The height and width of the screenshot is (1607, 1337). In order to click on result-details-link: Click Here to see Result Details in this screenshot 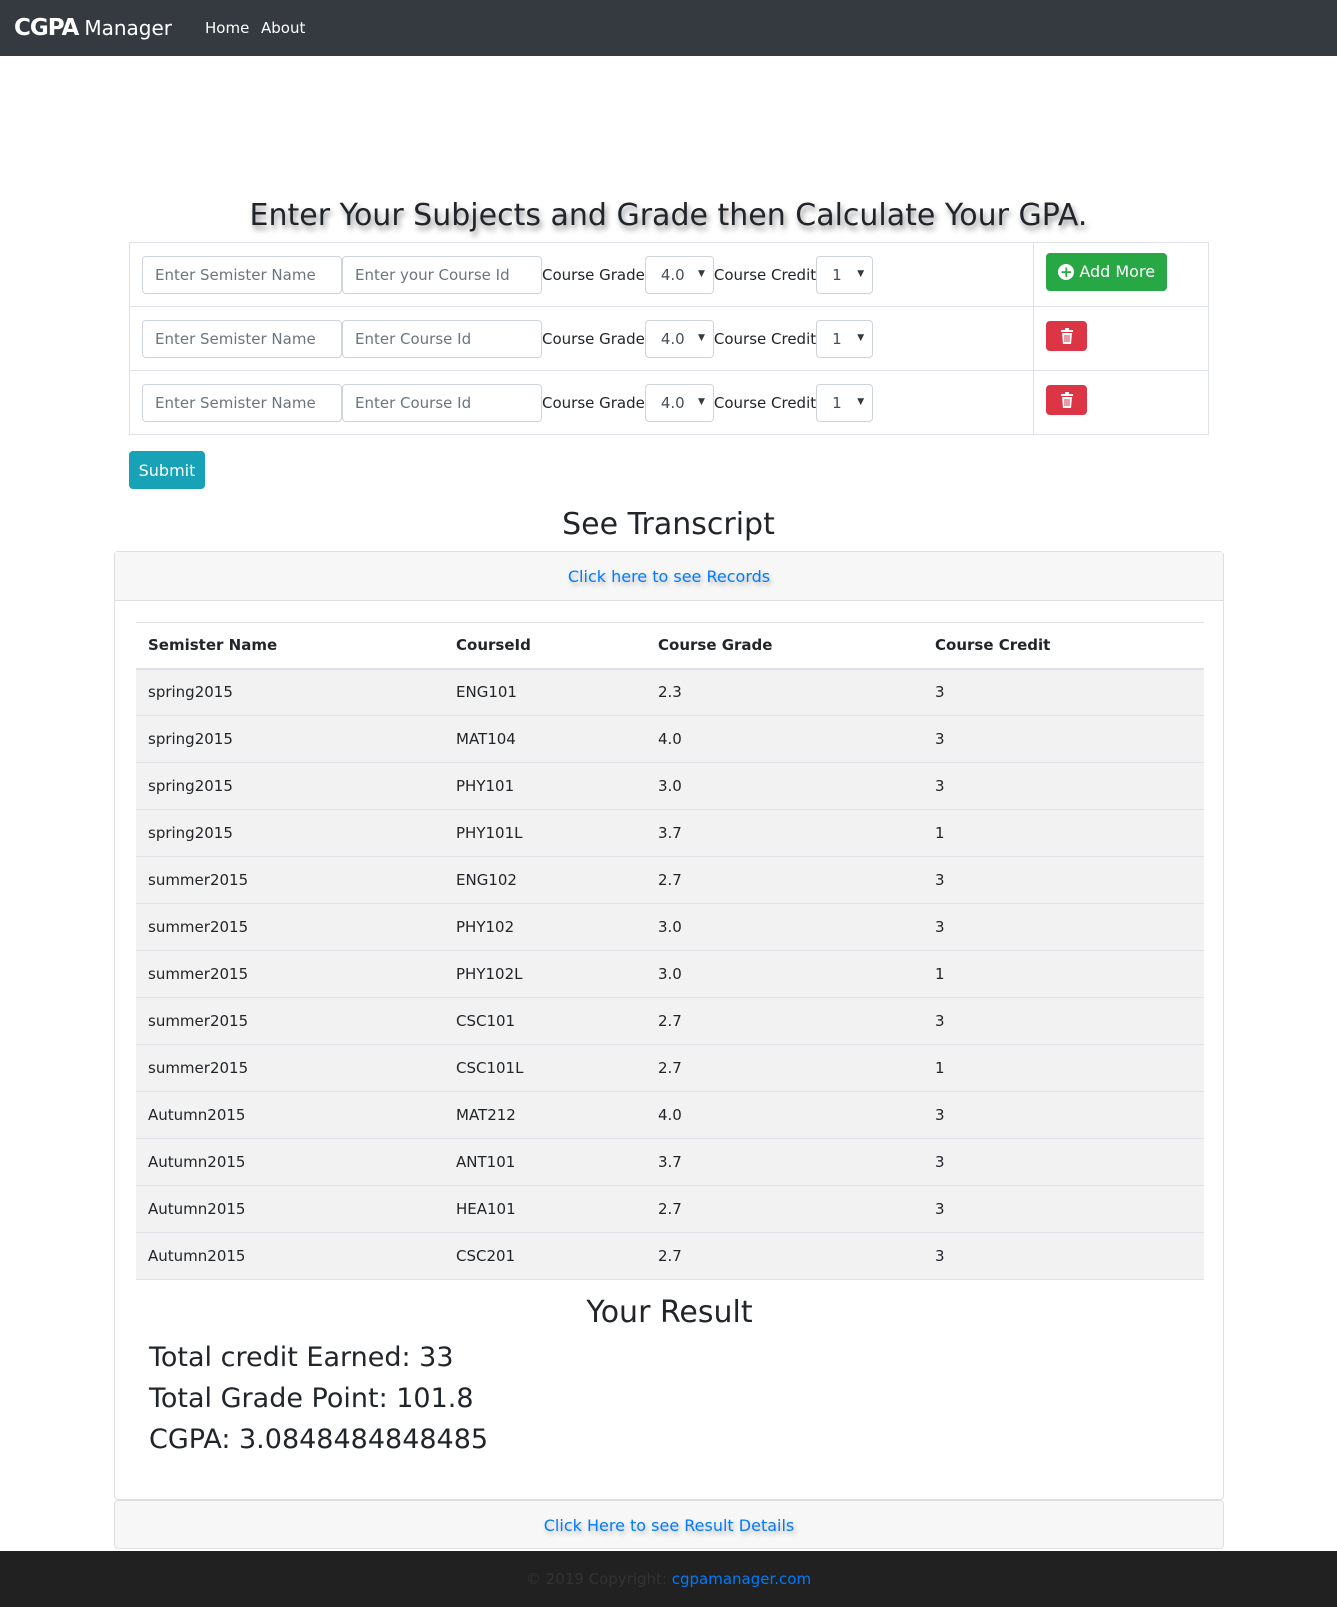, I will do `click(669, 1525)`.